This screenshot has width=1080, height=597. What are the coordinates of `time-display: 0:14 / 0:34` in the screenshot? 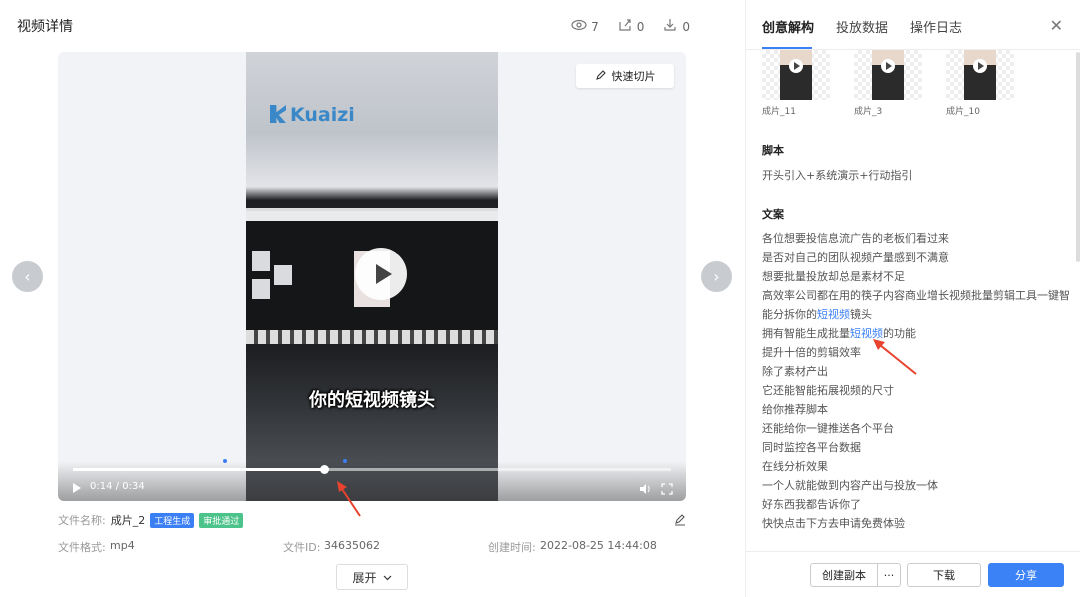 It's located at (117, 486).